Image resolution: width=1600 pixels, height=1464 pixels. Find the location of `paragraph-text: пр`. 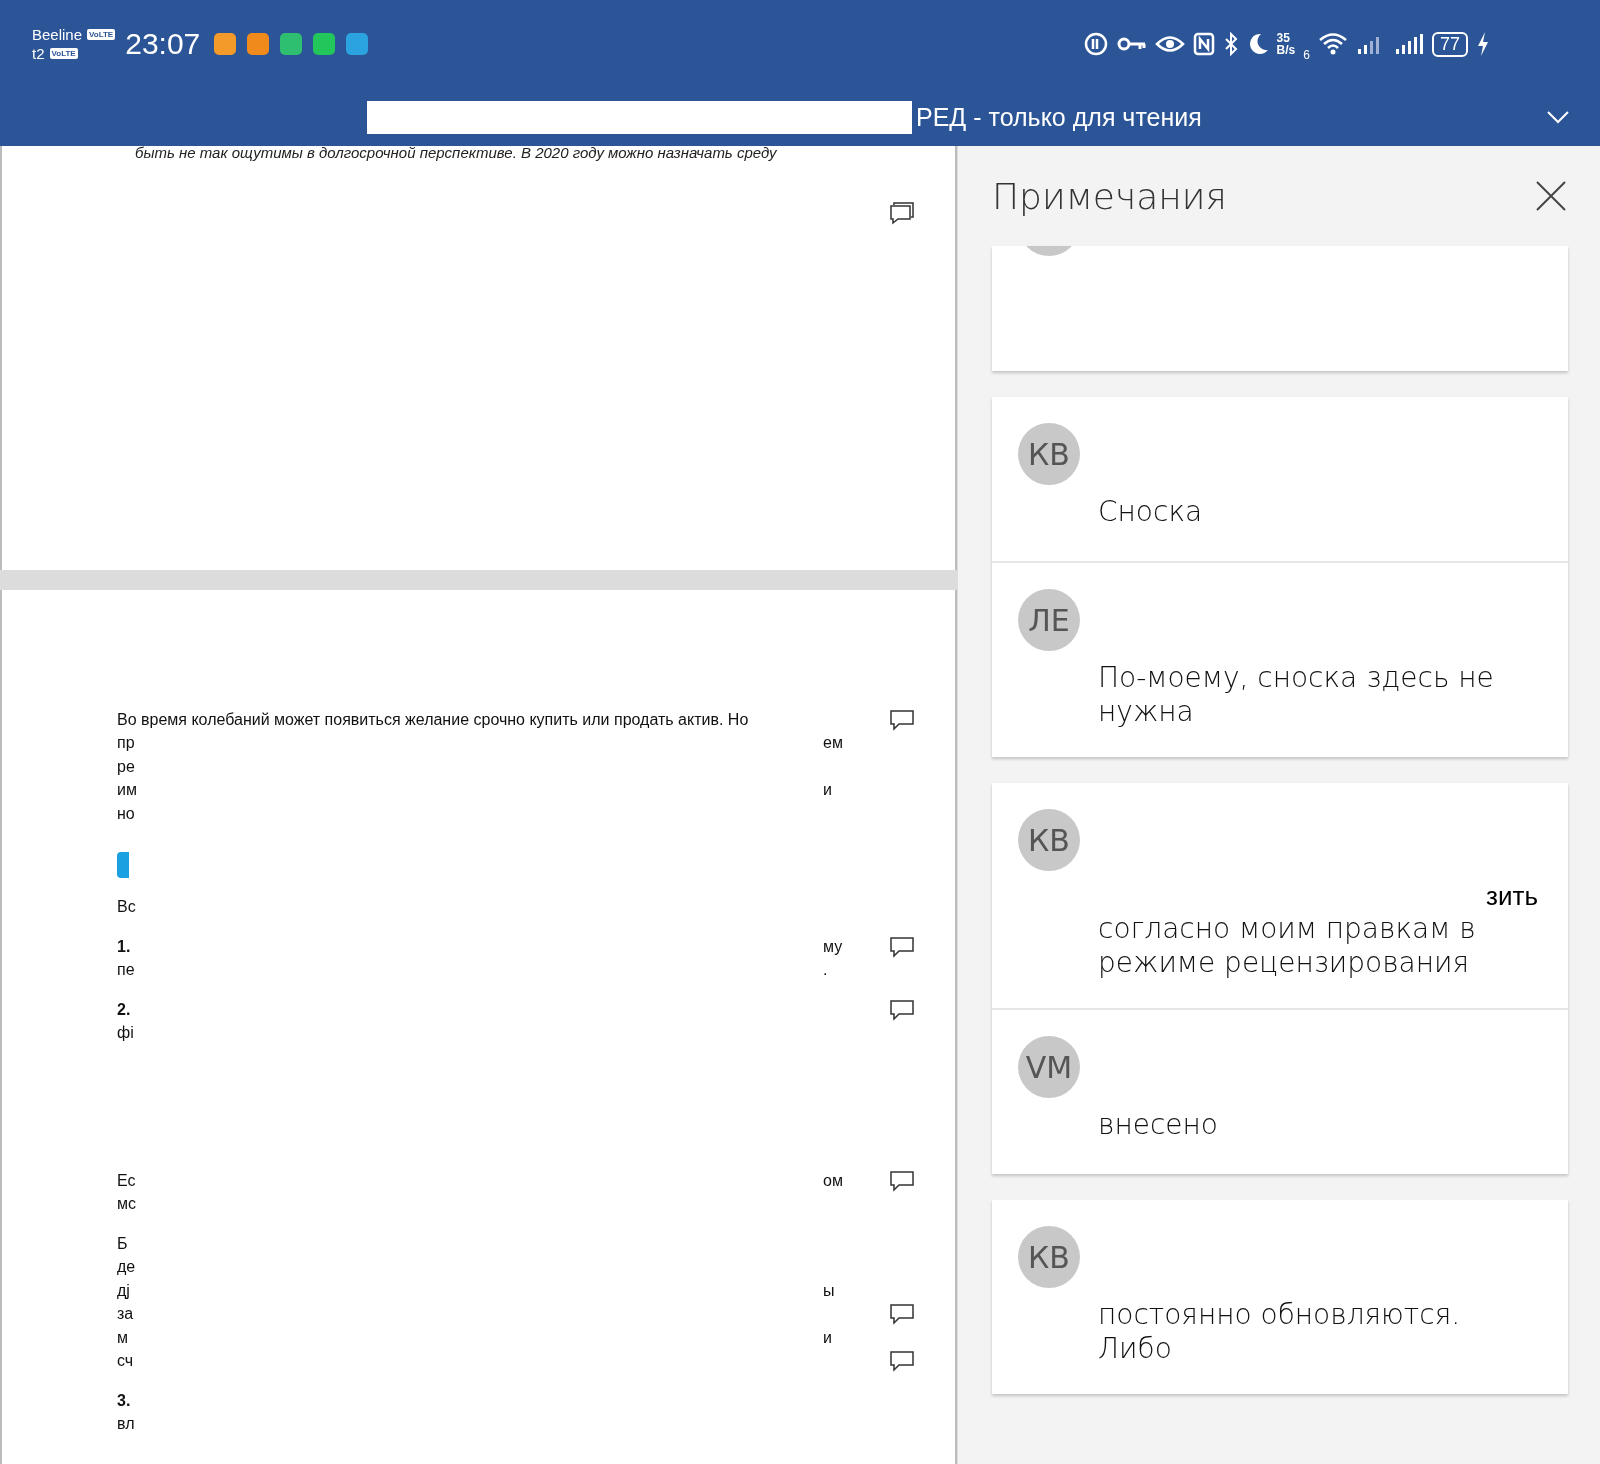

paragraph-text: пр is located at coordinates (126, 743).